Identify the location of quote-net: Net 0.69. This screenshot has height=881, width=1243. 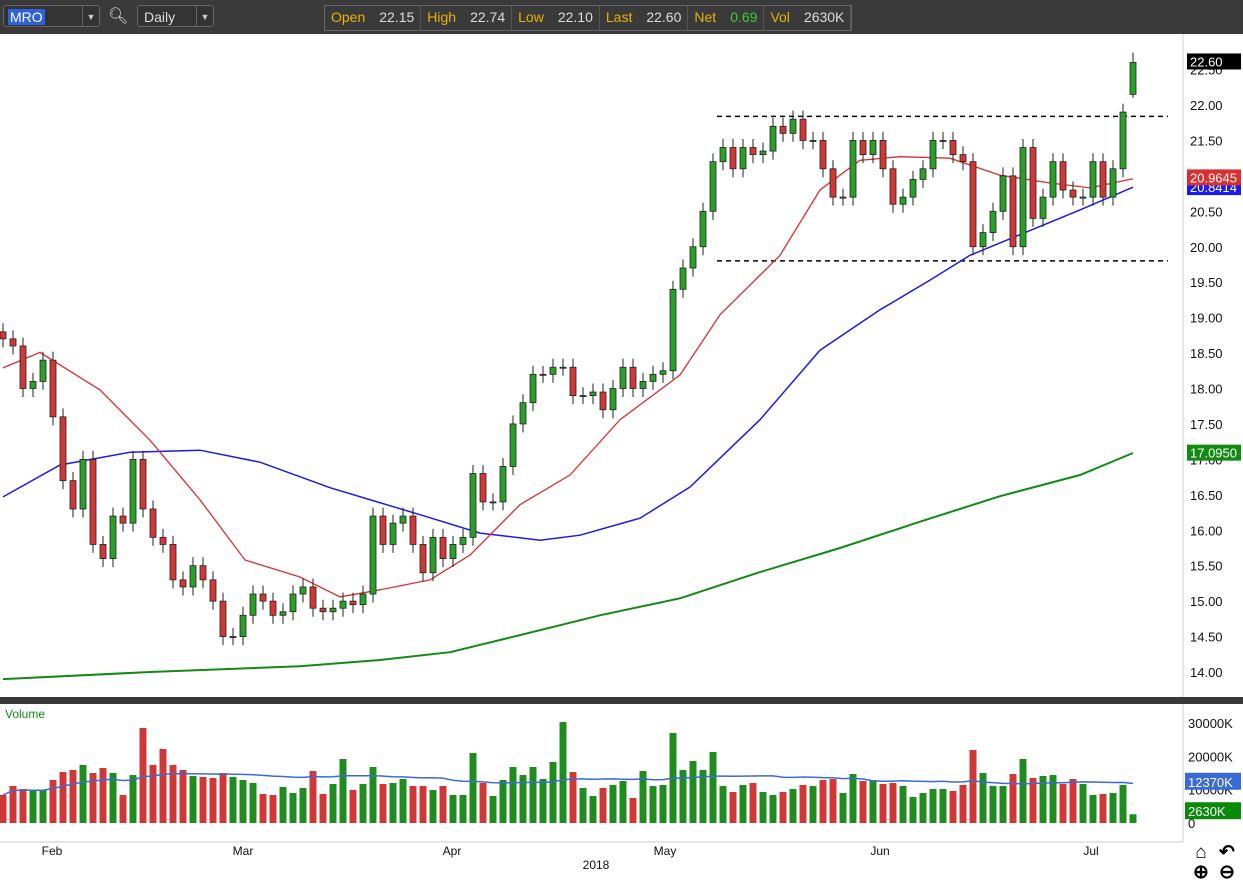
(726, 18).